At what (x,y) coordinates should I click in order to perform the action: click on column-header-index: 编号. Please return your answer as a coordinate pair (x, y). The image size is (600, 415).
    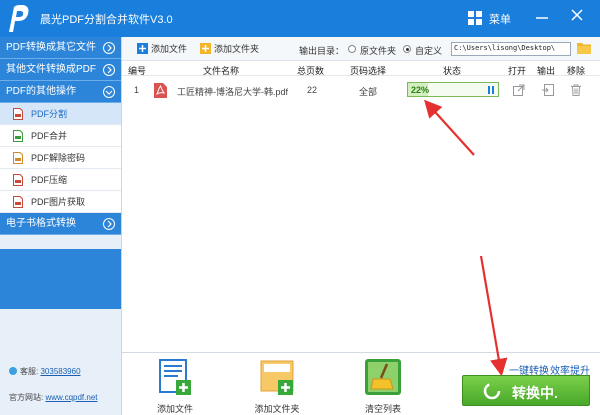
    Looking at the image, I should click on (137, 71).